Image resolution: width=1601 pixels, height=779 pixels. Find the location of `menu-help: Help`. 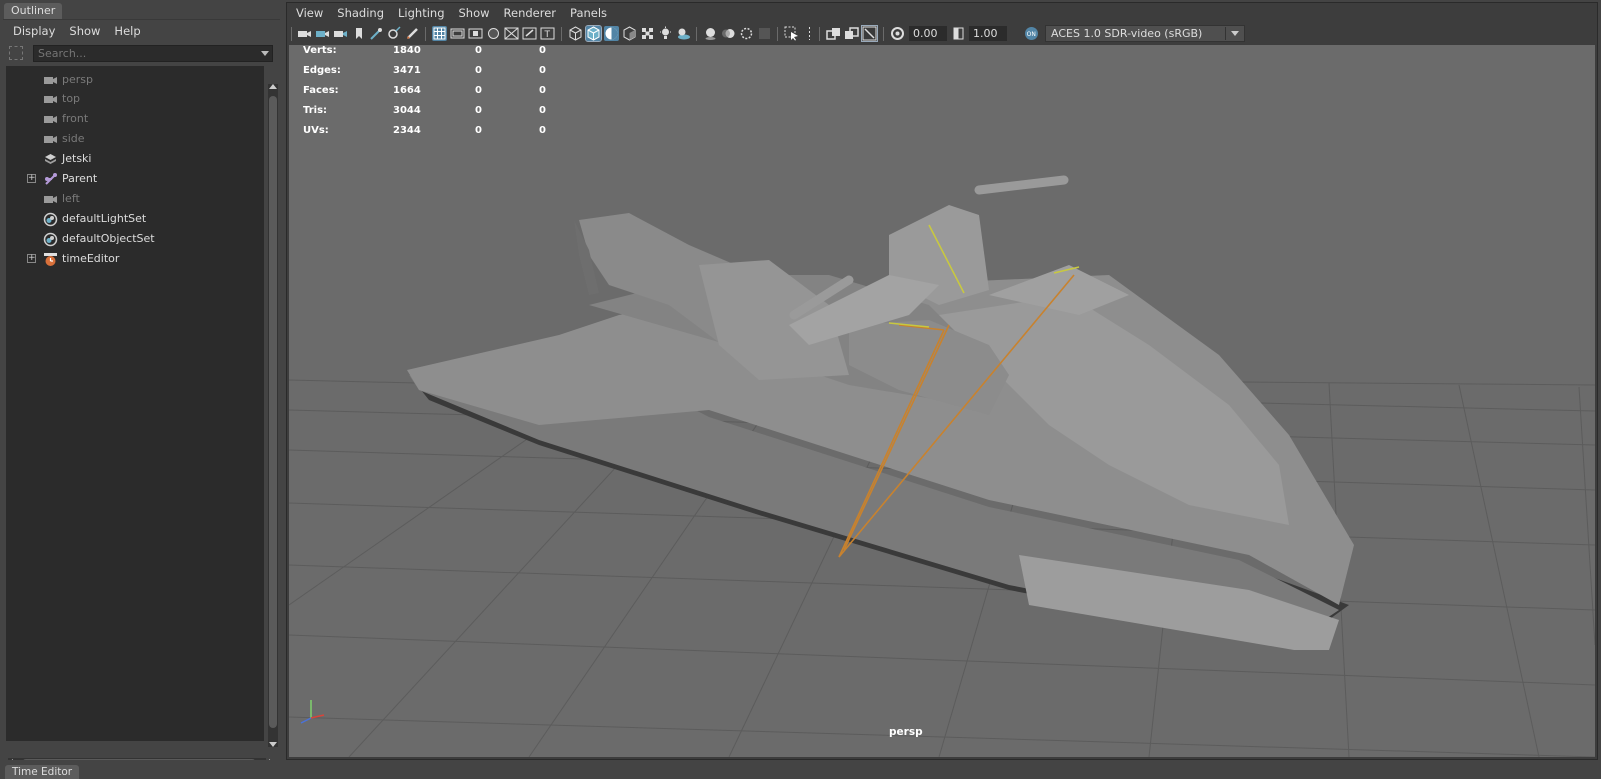

menu-help: Help is located at coordinates (127, 31).